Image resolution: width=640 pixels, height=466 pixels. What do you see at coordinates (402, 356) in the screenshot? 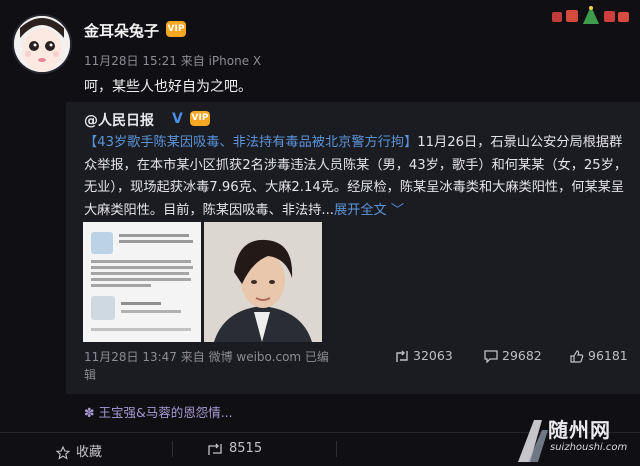
I see `repost-icon` at bounding box center [402, 356].